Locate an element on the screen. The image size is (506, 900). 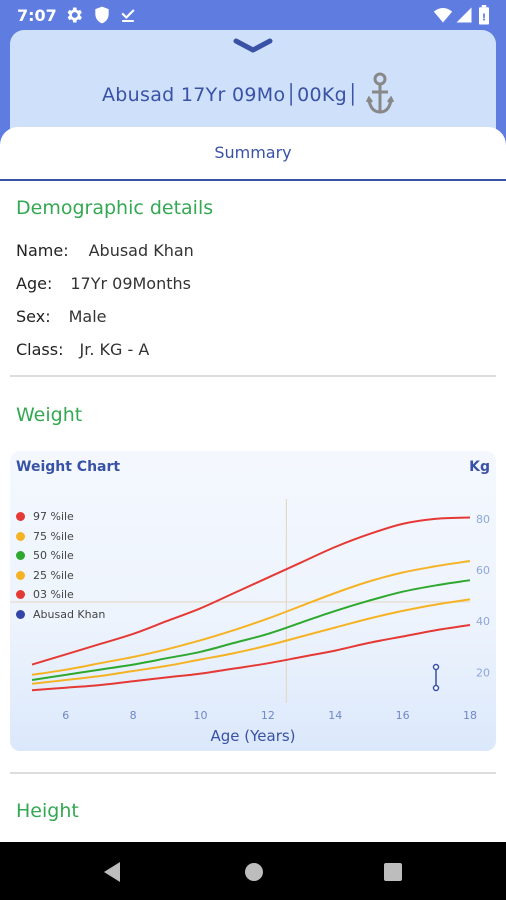
age-label: Age: is located at coordinates (34, 283).